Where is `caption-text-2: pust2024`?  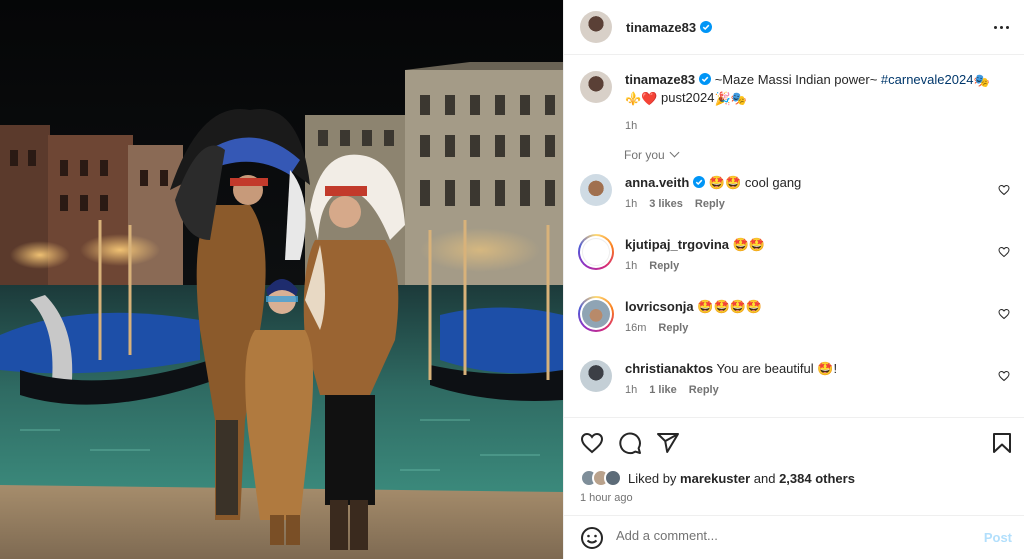 caption-text-2: pust2024 is located at coordinates (686, 97).